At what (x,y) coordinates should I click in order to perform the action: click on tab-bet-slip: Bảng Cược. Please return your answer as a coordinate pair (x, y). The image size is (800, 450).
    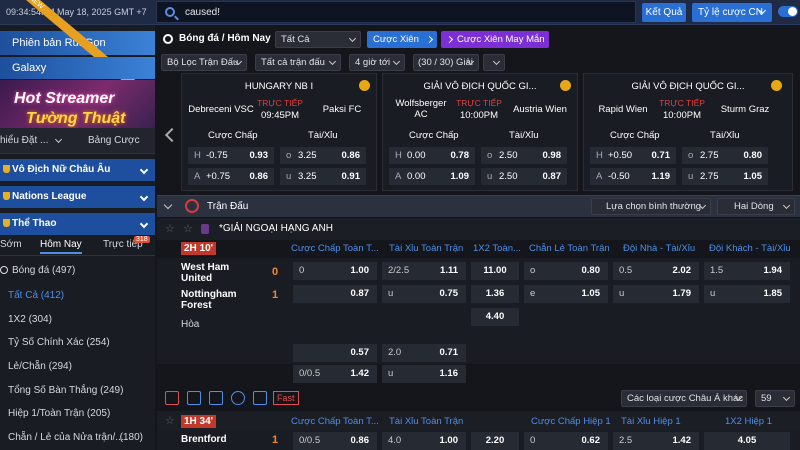
    Looking at the image, I should click on (114, 140).